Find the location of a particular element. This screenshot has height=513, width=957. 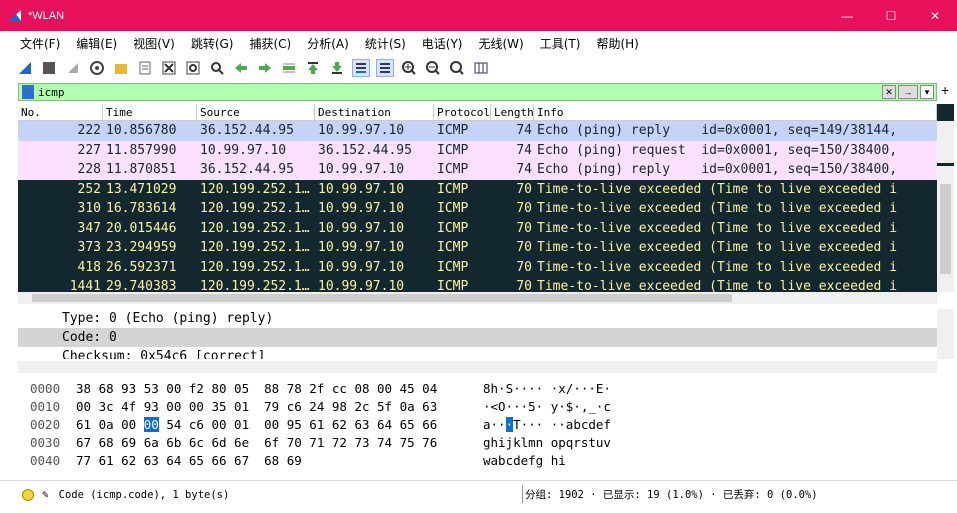

column-header-info: Info is located at coordinates (735, 112).